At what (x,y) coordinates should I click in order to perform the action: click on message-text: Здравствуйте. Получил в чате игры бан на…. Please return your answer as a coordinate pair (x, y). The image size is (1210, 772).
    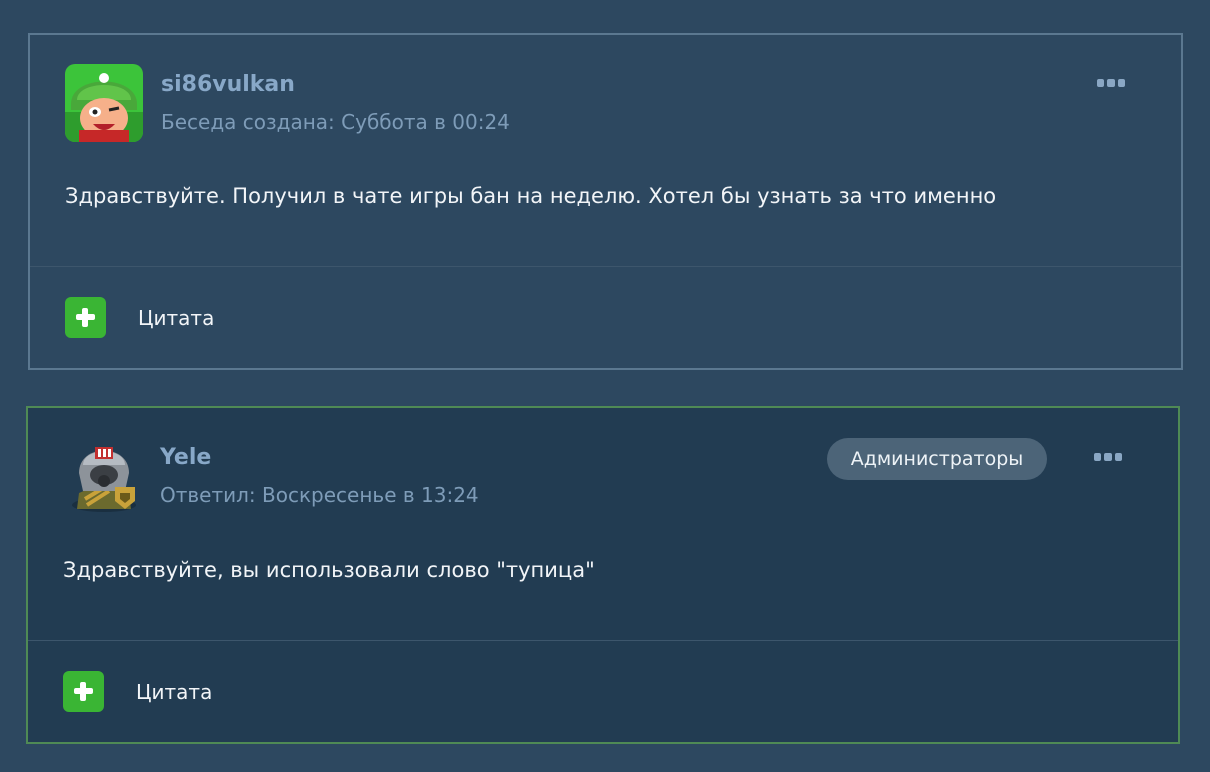
    Looking at the image, I should click on (531, 196).